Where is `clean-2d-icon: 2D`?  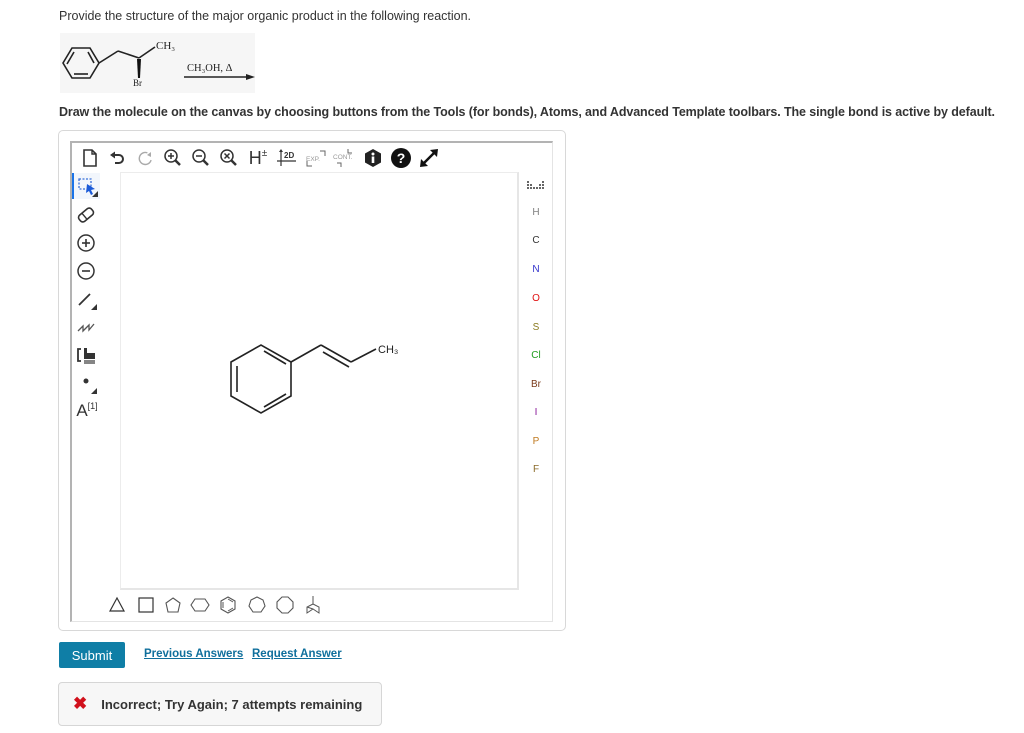 clean-2d-icon: 2D is located at coordinates (286, 157).